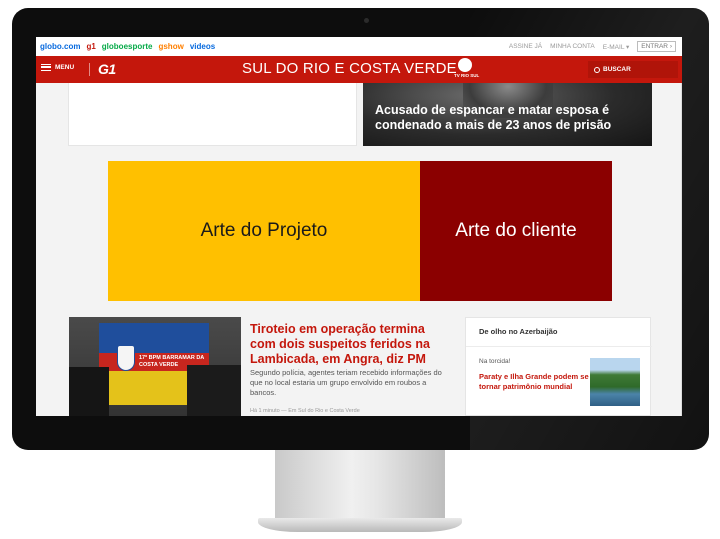  I want to click on flag-blue-band, so click(154, 338).